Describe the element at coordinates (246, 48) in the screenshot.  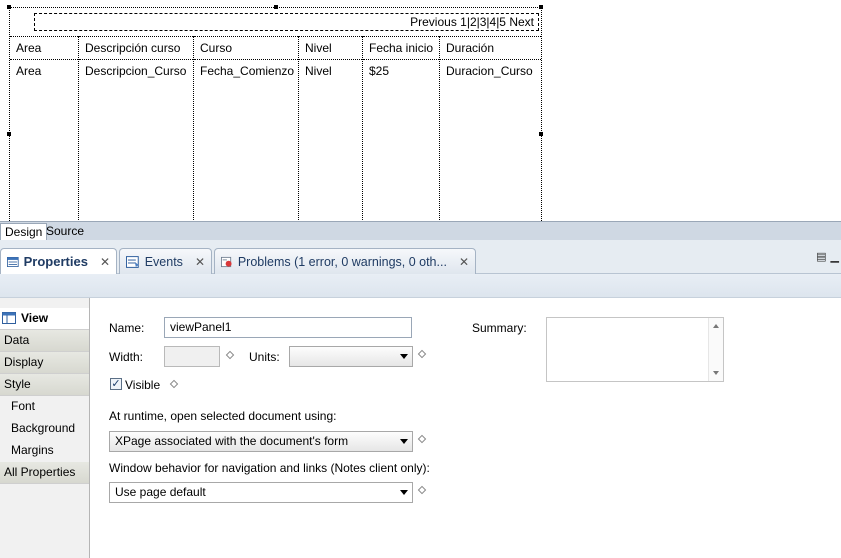
I see `column-header: Curso` at that location.